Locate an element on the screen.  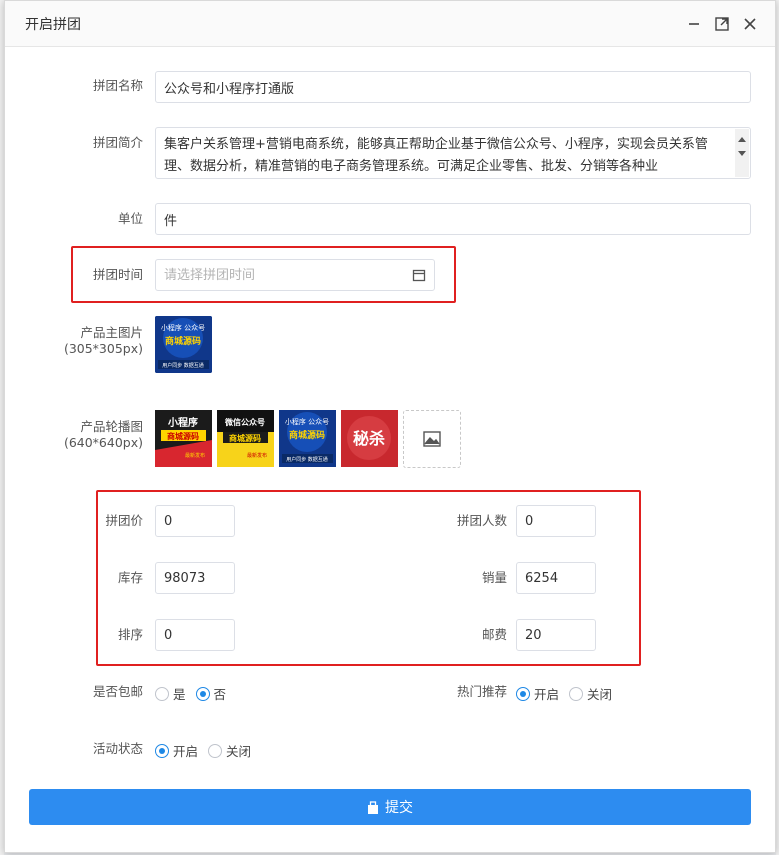
carousel3-line2: 商城源码 is located at coordinates (307, 435).